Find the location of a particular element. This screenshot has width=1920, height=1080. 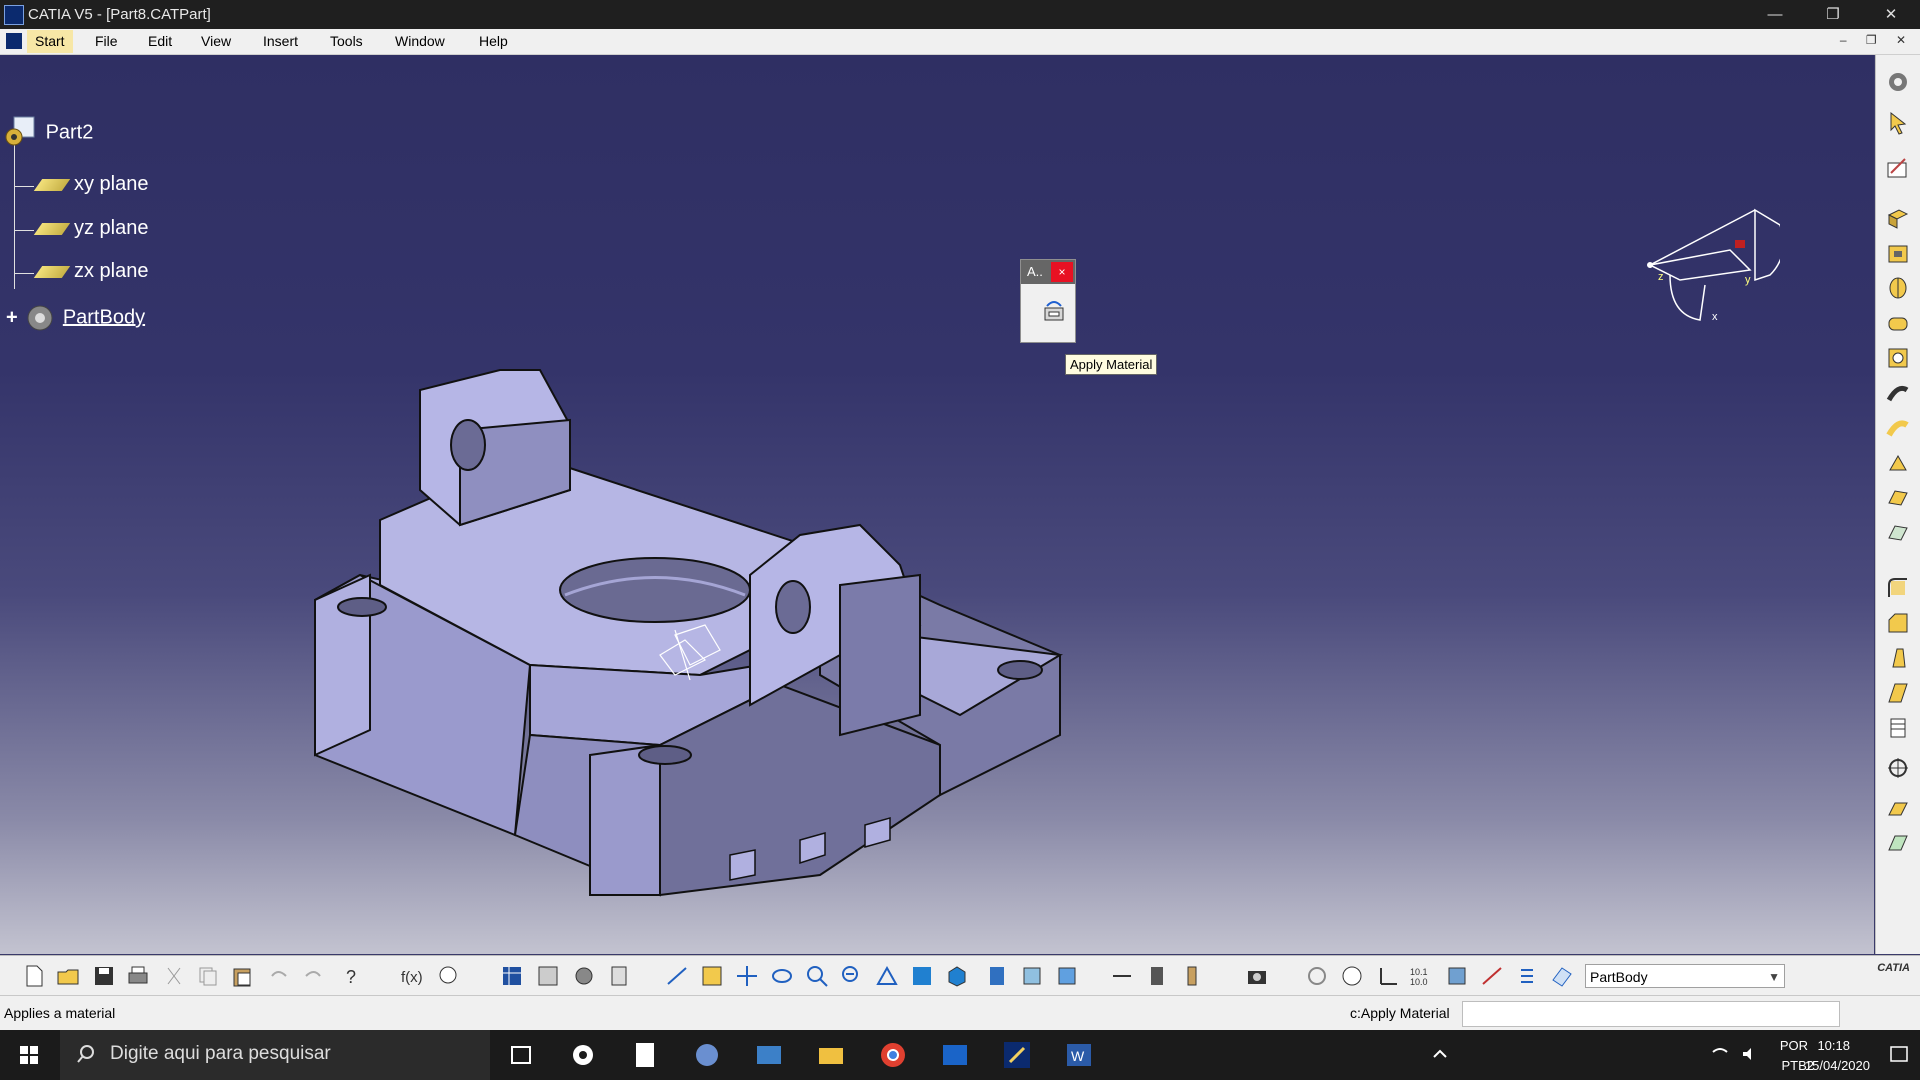

toolbar-close-button: × is located at coordinates (1062, 272).